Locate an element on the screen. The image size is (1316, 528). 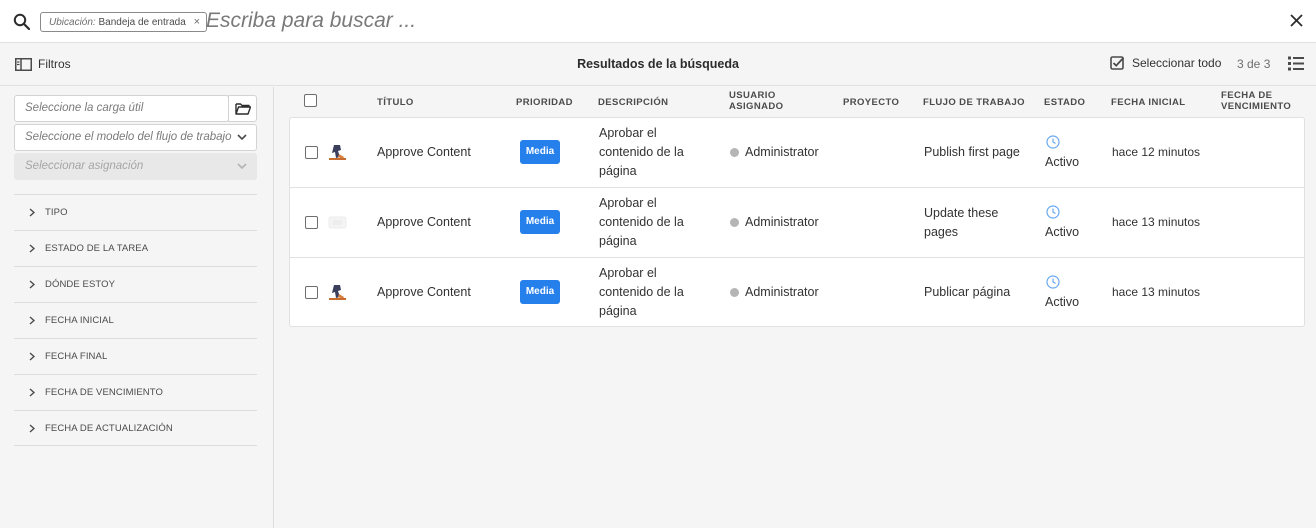
facet-label: TIPO is located at coordinates (56, 212).